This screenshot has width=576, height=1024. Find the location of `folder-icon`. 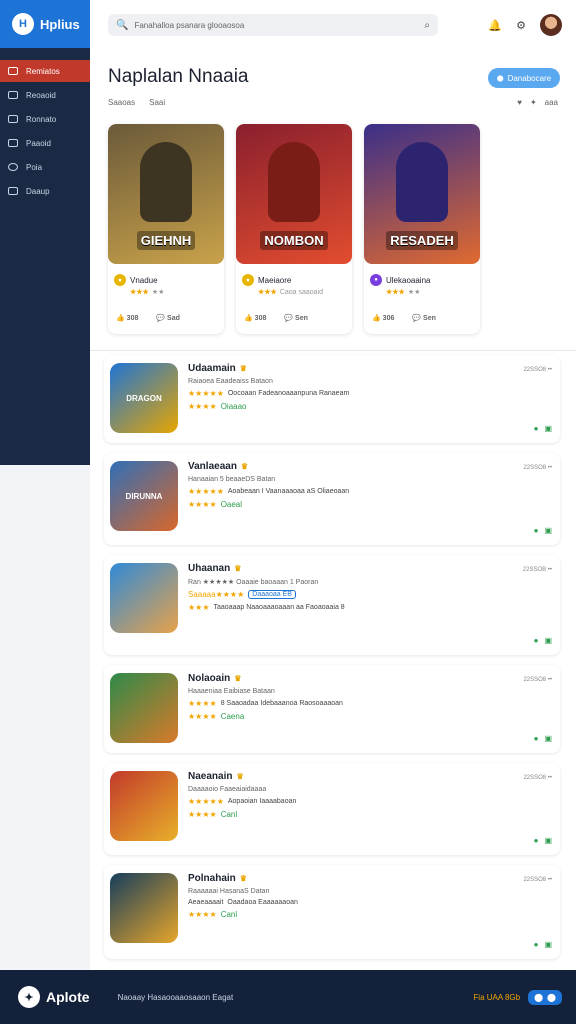

folder-icon is located at coordinates (13, 191).